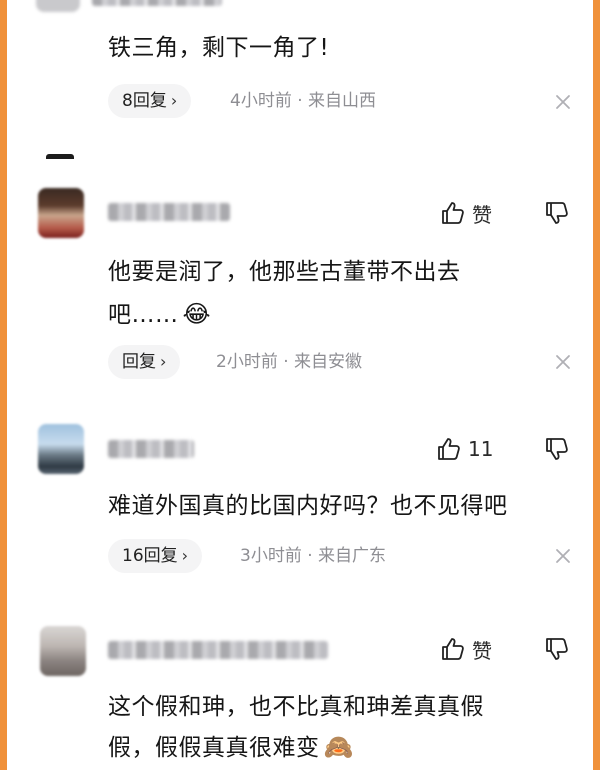  I want to click on comment-line: 他要是润了，他那些古董带不出去, so click(284, 272).